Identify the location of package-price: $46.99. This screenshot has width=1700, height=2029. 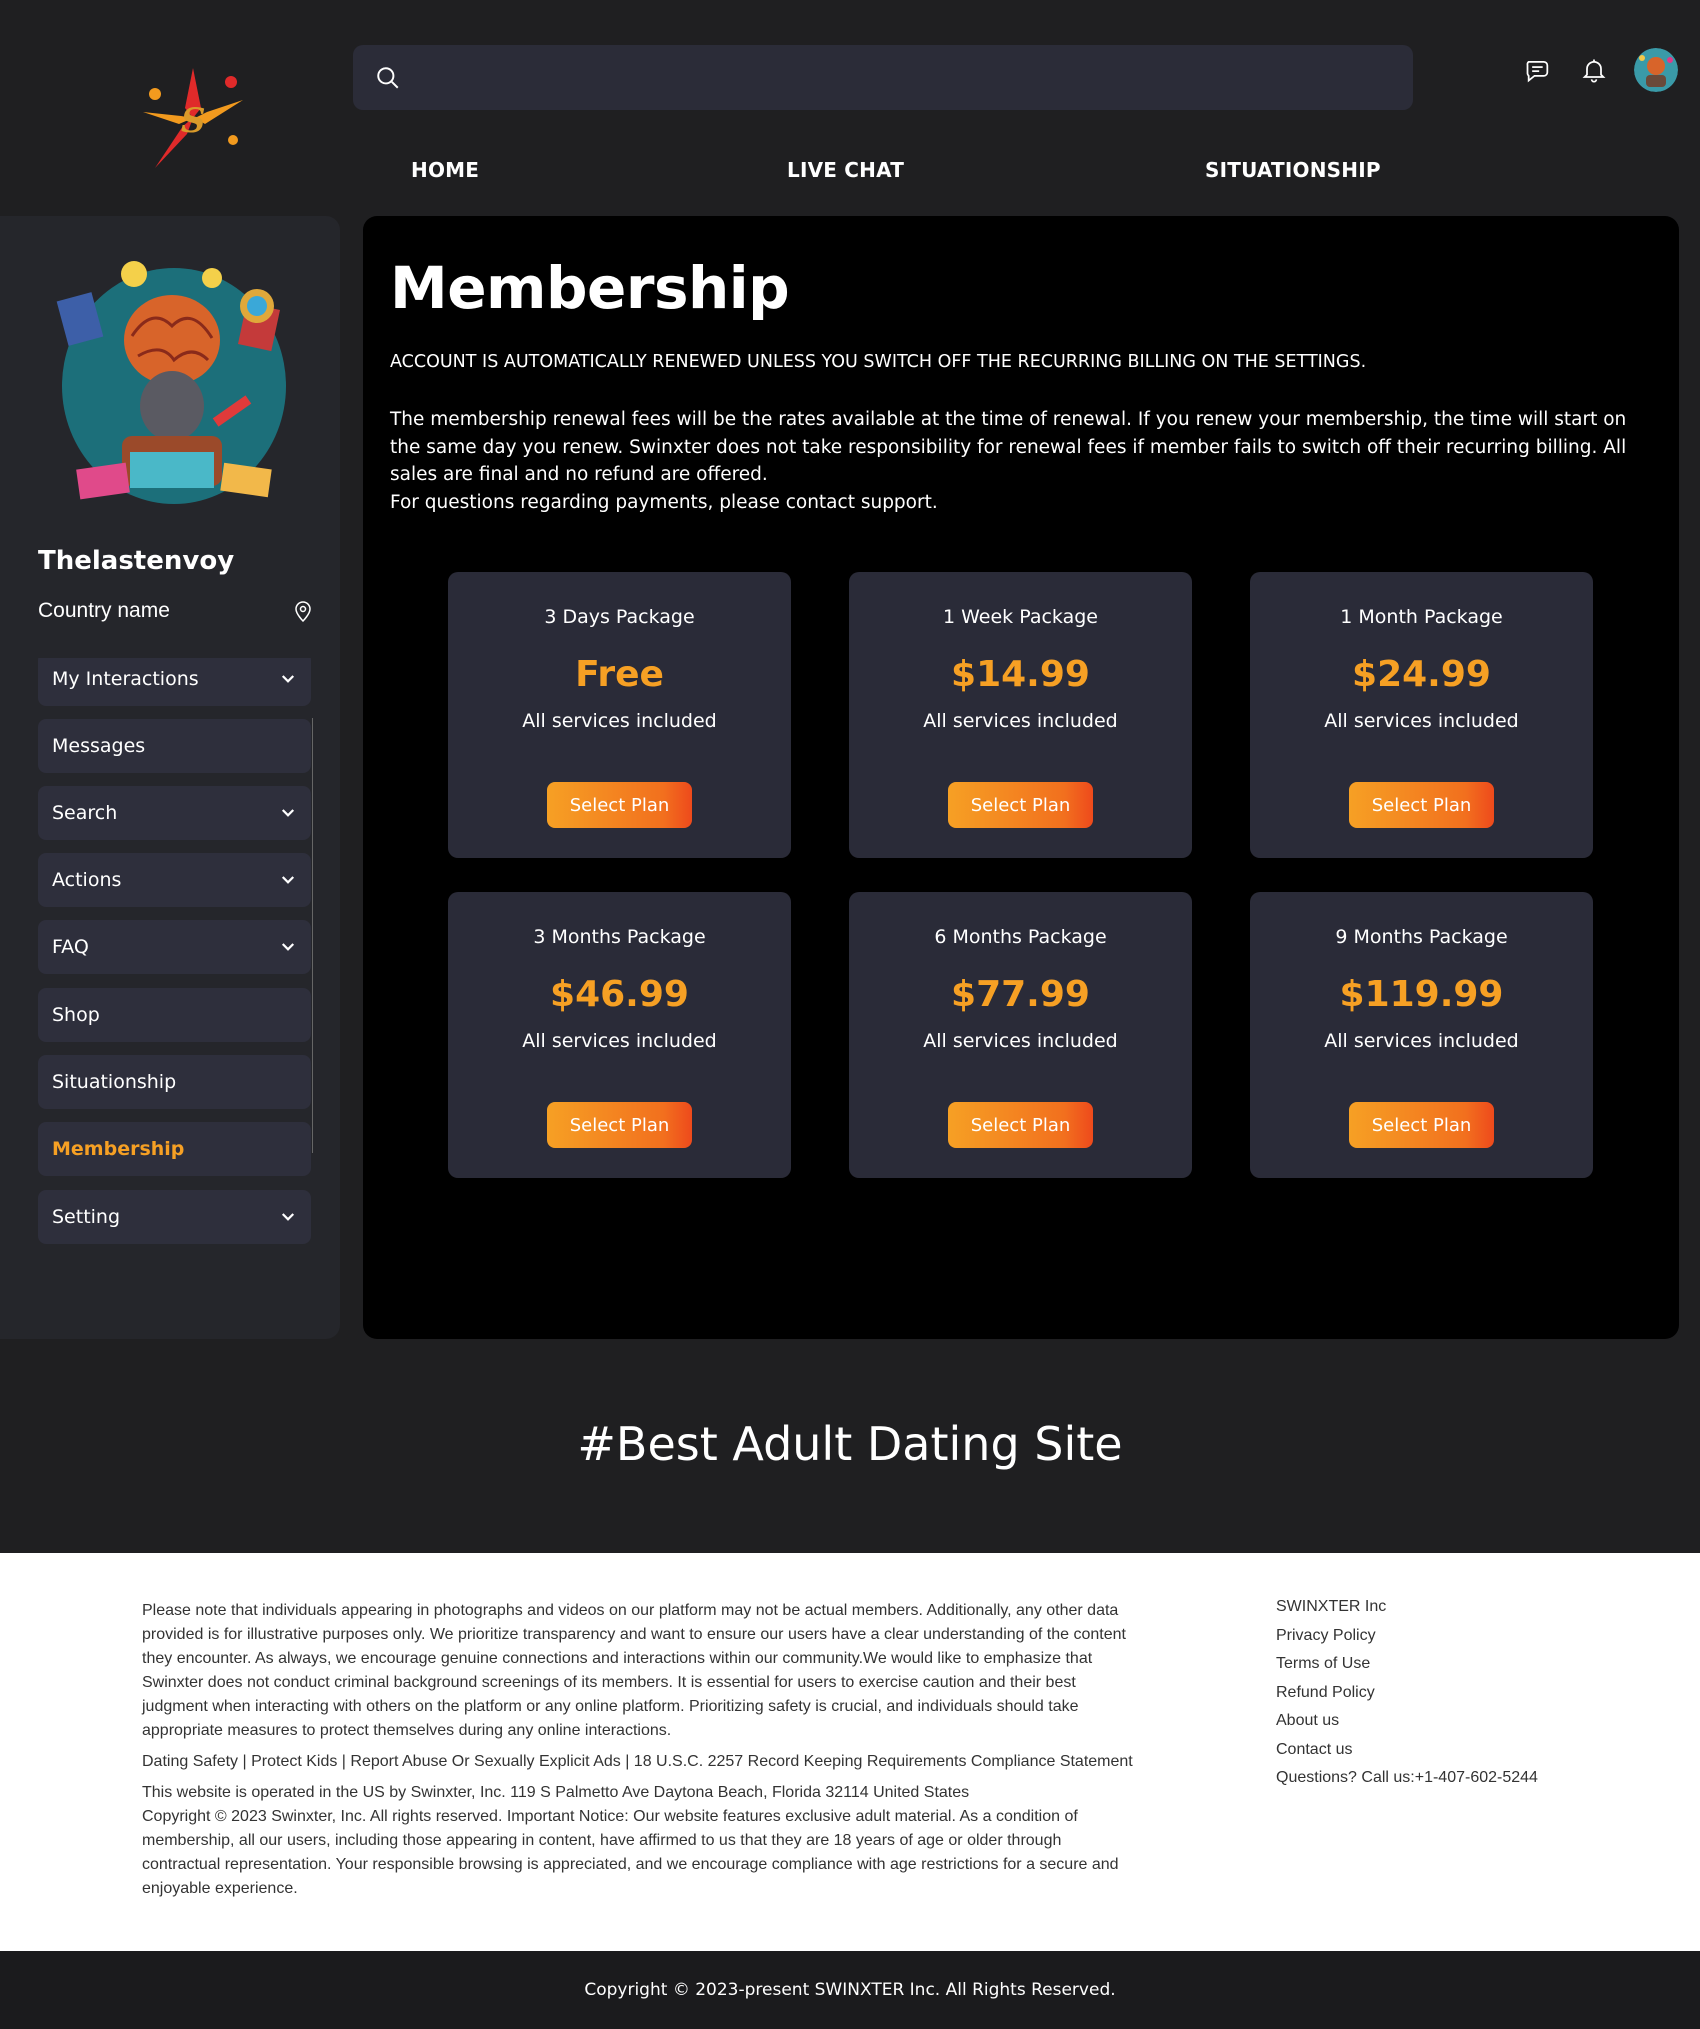
(619, 994).